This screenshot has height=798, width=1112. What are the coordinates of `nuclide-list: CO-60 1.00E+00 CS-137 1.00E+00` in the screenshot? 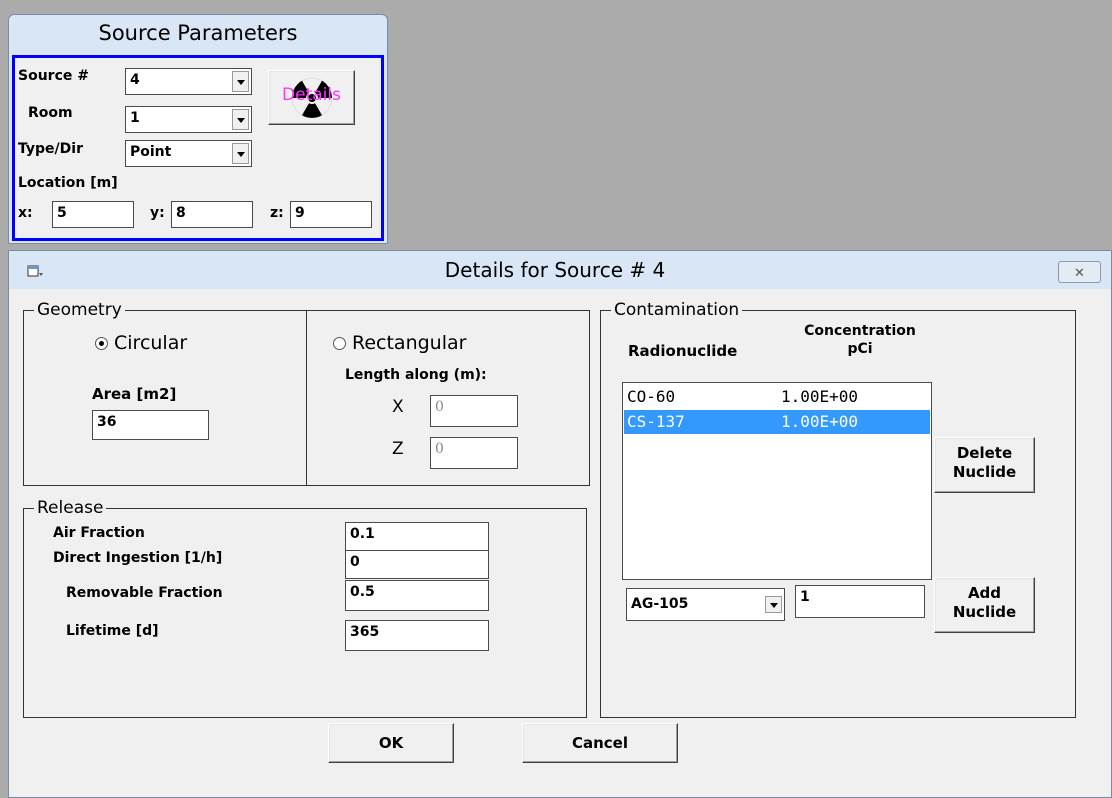 It's located at (777, 481).